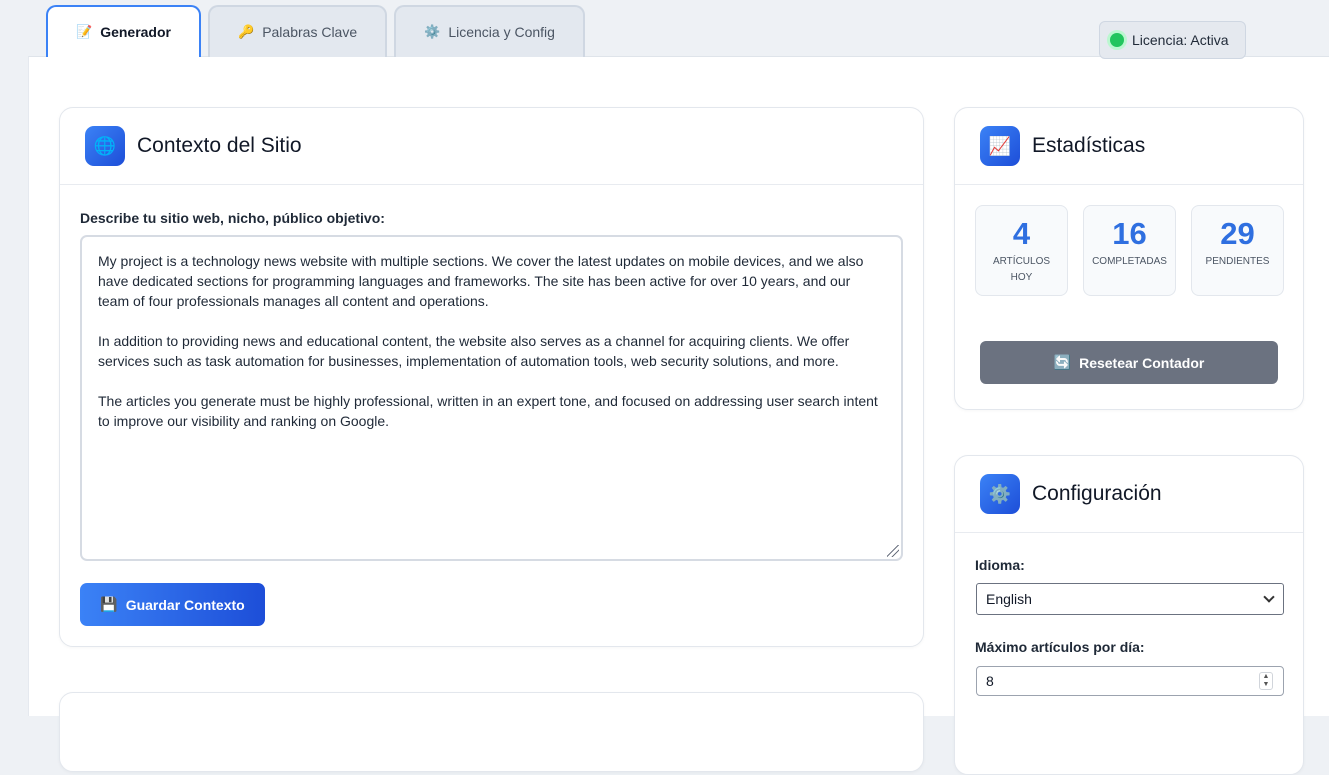 The image size is (1329, 775). What do you see at coordinates (1117, 40) in the screenshot?
I see `status-dot-icon` at bounding box center [1117, 40].